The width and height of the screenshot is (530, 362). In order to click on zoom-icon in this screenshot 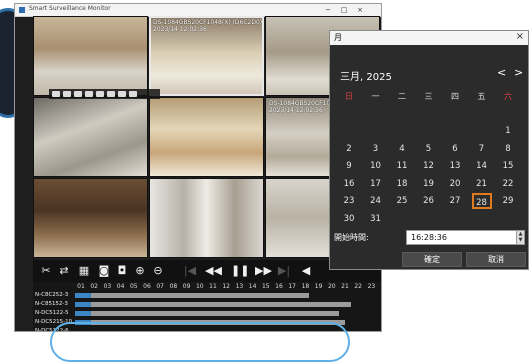, I will do `click(100, 94)`.